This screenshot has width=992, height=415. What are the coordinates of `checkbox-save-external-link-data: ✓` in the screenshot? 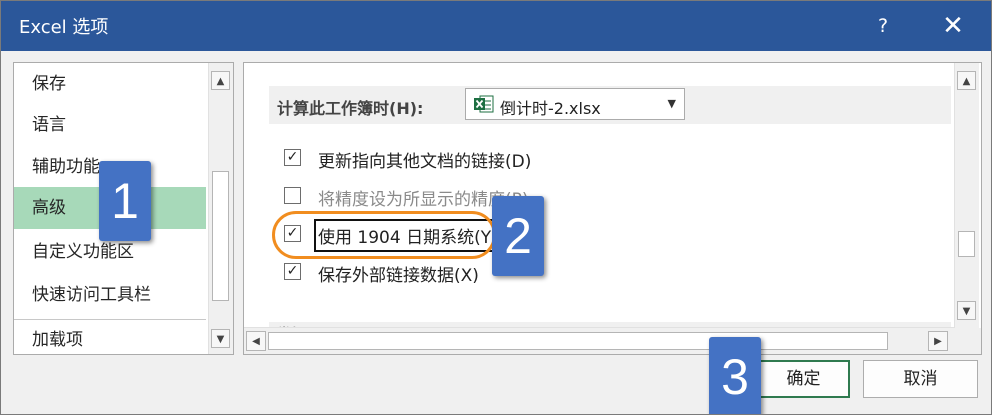 It's located at (292, 271).